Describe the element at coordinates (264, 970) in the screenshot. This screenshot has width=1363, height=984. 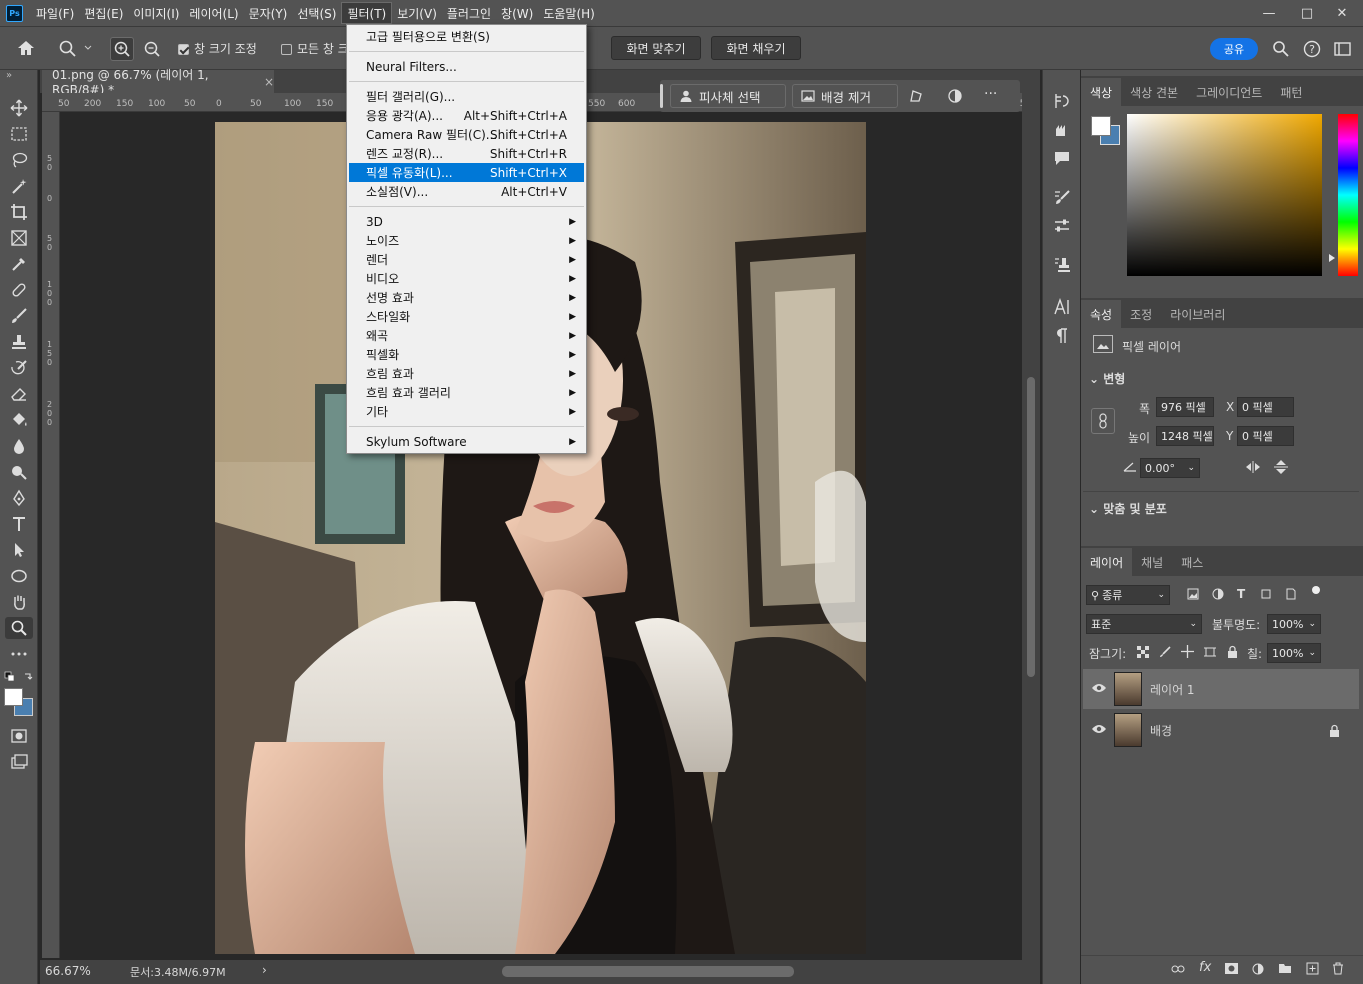
I see `status-menu-arrow-icon: ›` at that location.